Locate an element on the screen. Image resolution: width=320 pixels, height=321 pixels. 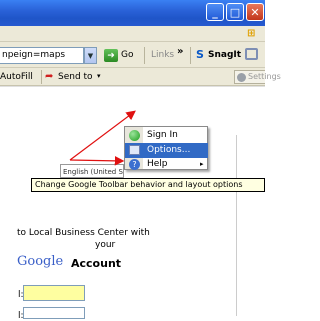
menu-item-help: ? Help ▸ is located at coordinates (166, 163).